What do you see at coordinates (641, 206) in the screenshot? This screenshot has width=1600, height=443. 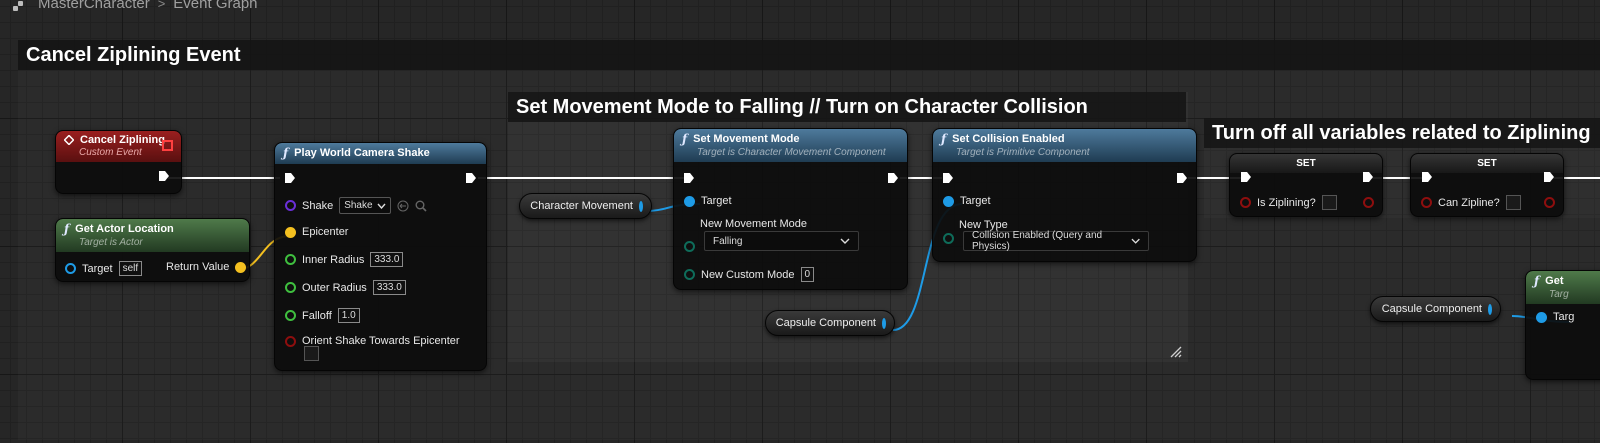 I see `character-movement-pin` at bounding box center [641, 206].